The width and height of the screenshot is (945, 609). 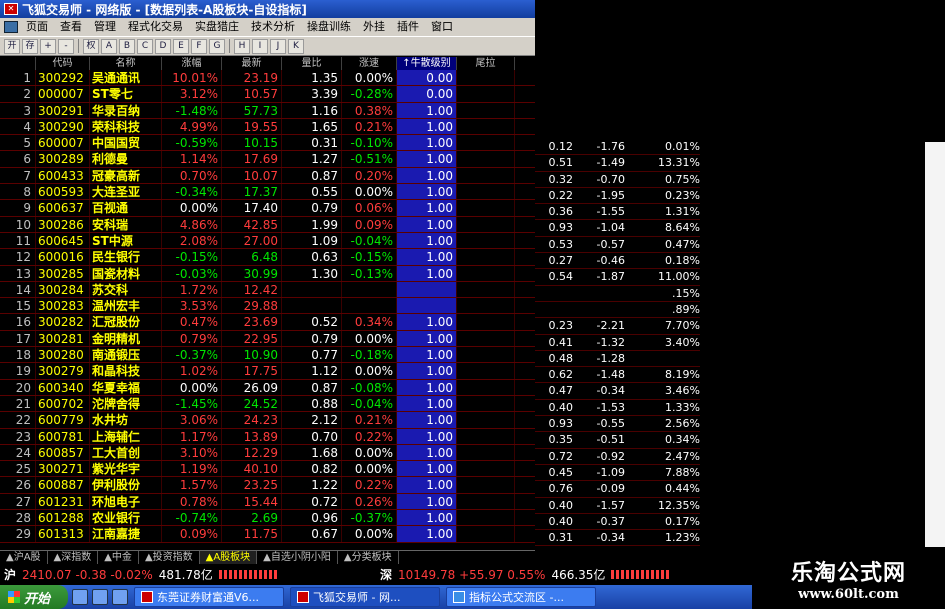 I want to click on secondary-row: 0.54 -1.87 11.00%, so click(x=617, y=277).